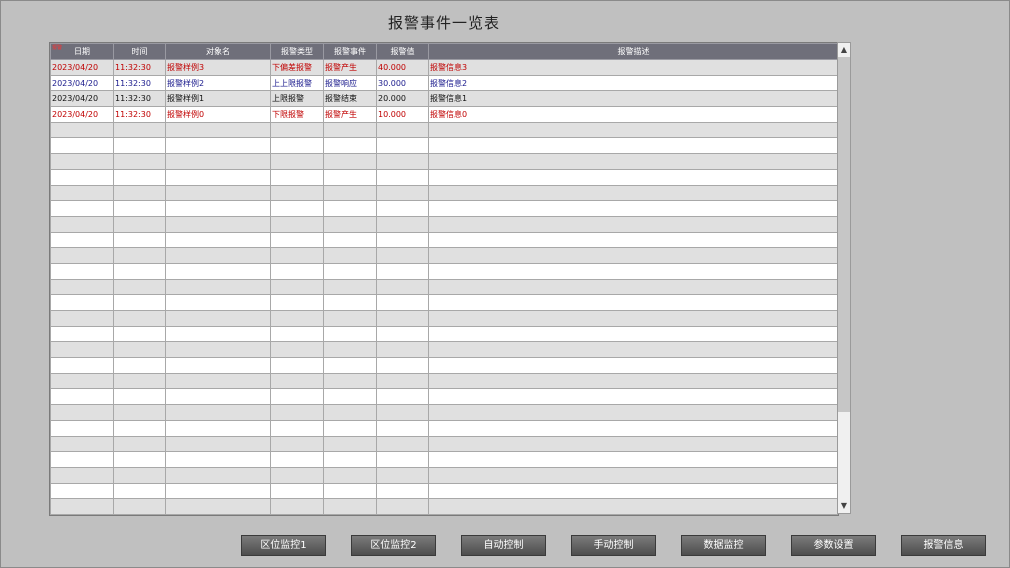 This screenshot has width=1010, height=568. What do you see at coordinates (297, 51) in the screenshot?
I see `header-type: 报警类型` at bounding box center [297, 51].